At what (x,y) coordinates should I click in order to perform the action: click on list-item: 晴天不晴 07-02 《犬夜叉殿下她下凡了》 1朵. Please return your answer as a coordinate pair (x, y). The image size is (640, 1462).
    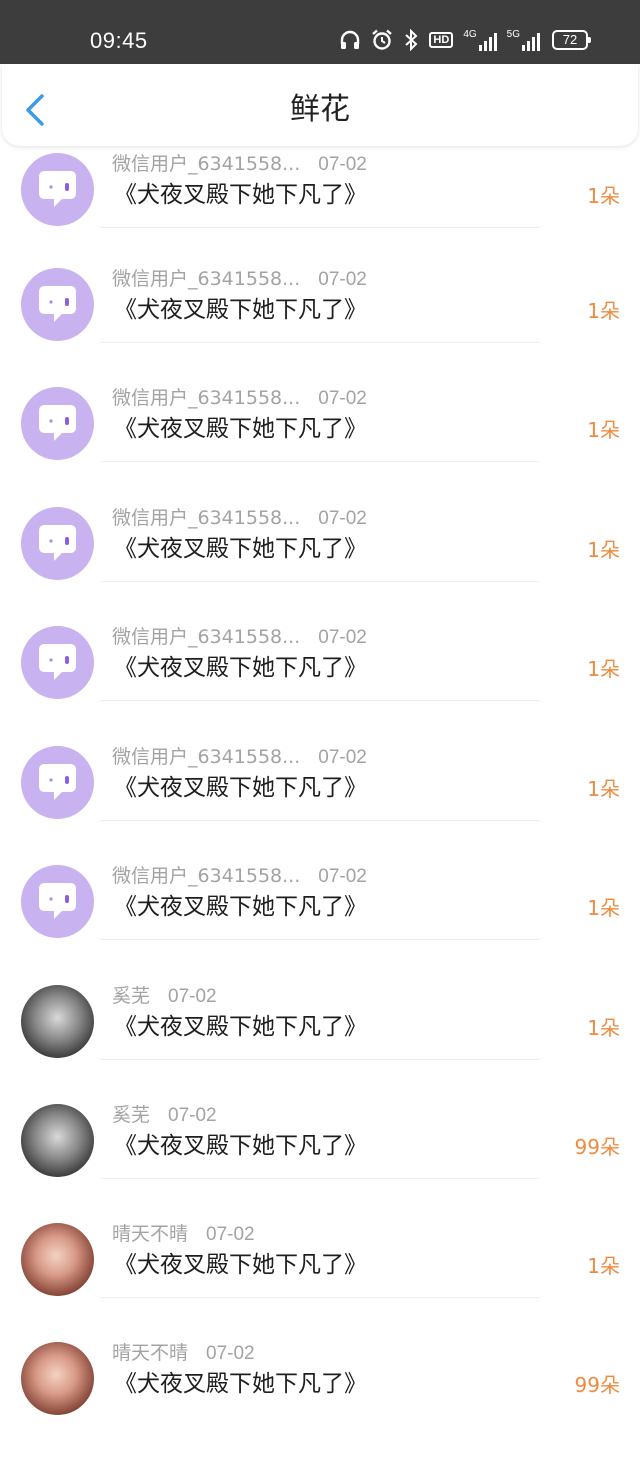
    Looking at the image, I should click on (320, 1283).